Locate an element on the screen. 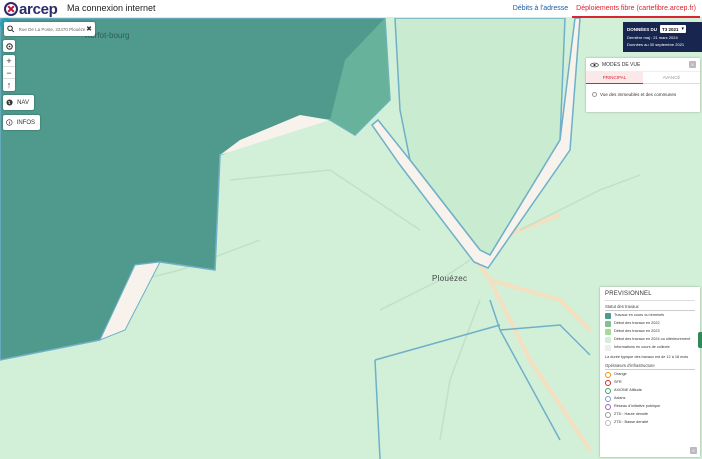 This screenshot has height=459, width=702. legend-status-label: Travaux en cours ou terminés is located at coordinates (639, 315).